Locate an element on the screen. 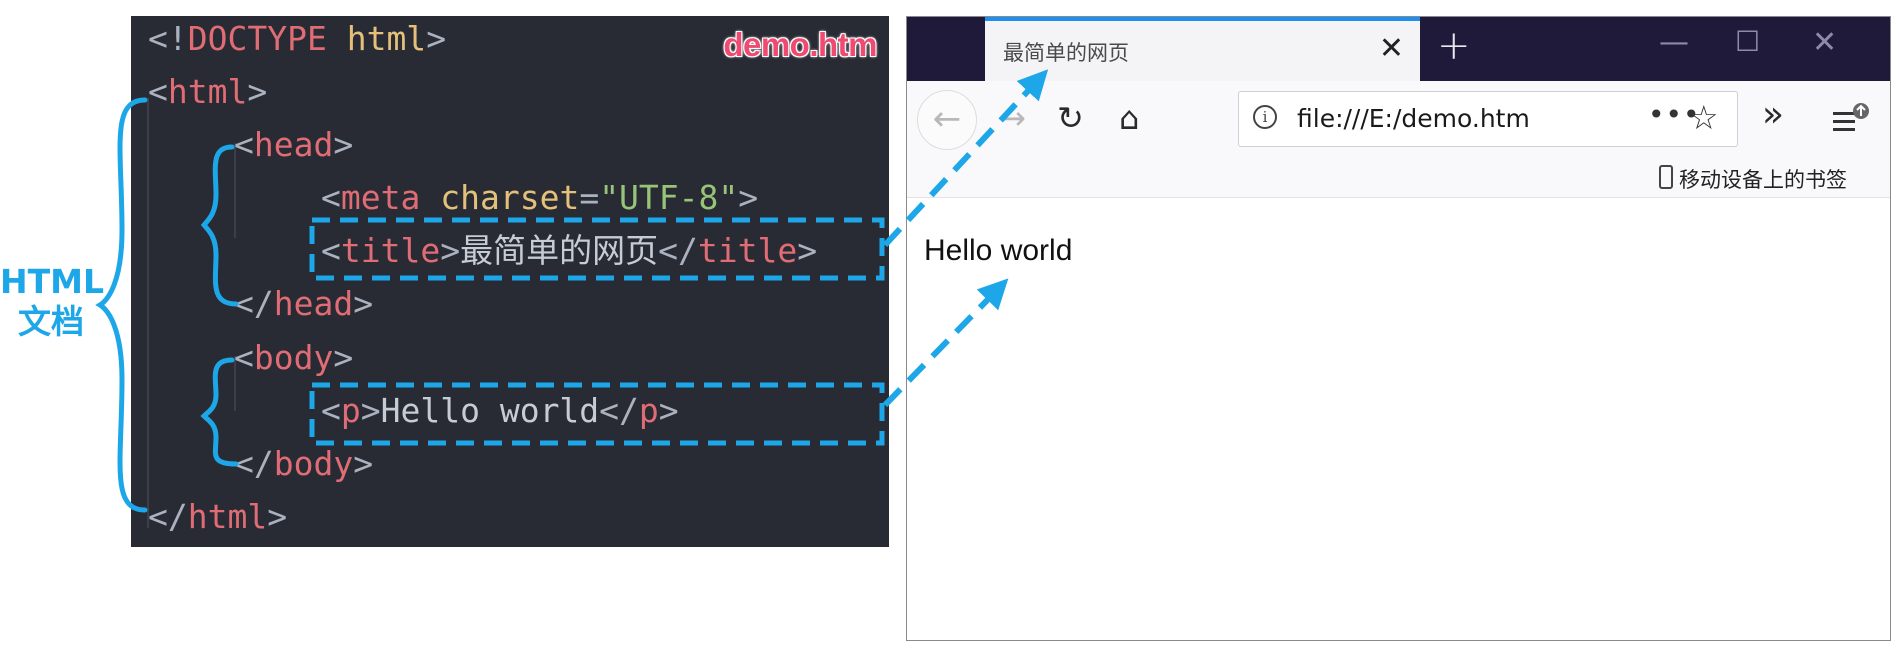 This screenshot has width=1900, height=653. title-to-tab-arrow is located at coordinates (965, 158).